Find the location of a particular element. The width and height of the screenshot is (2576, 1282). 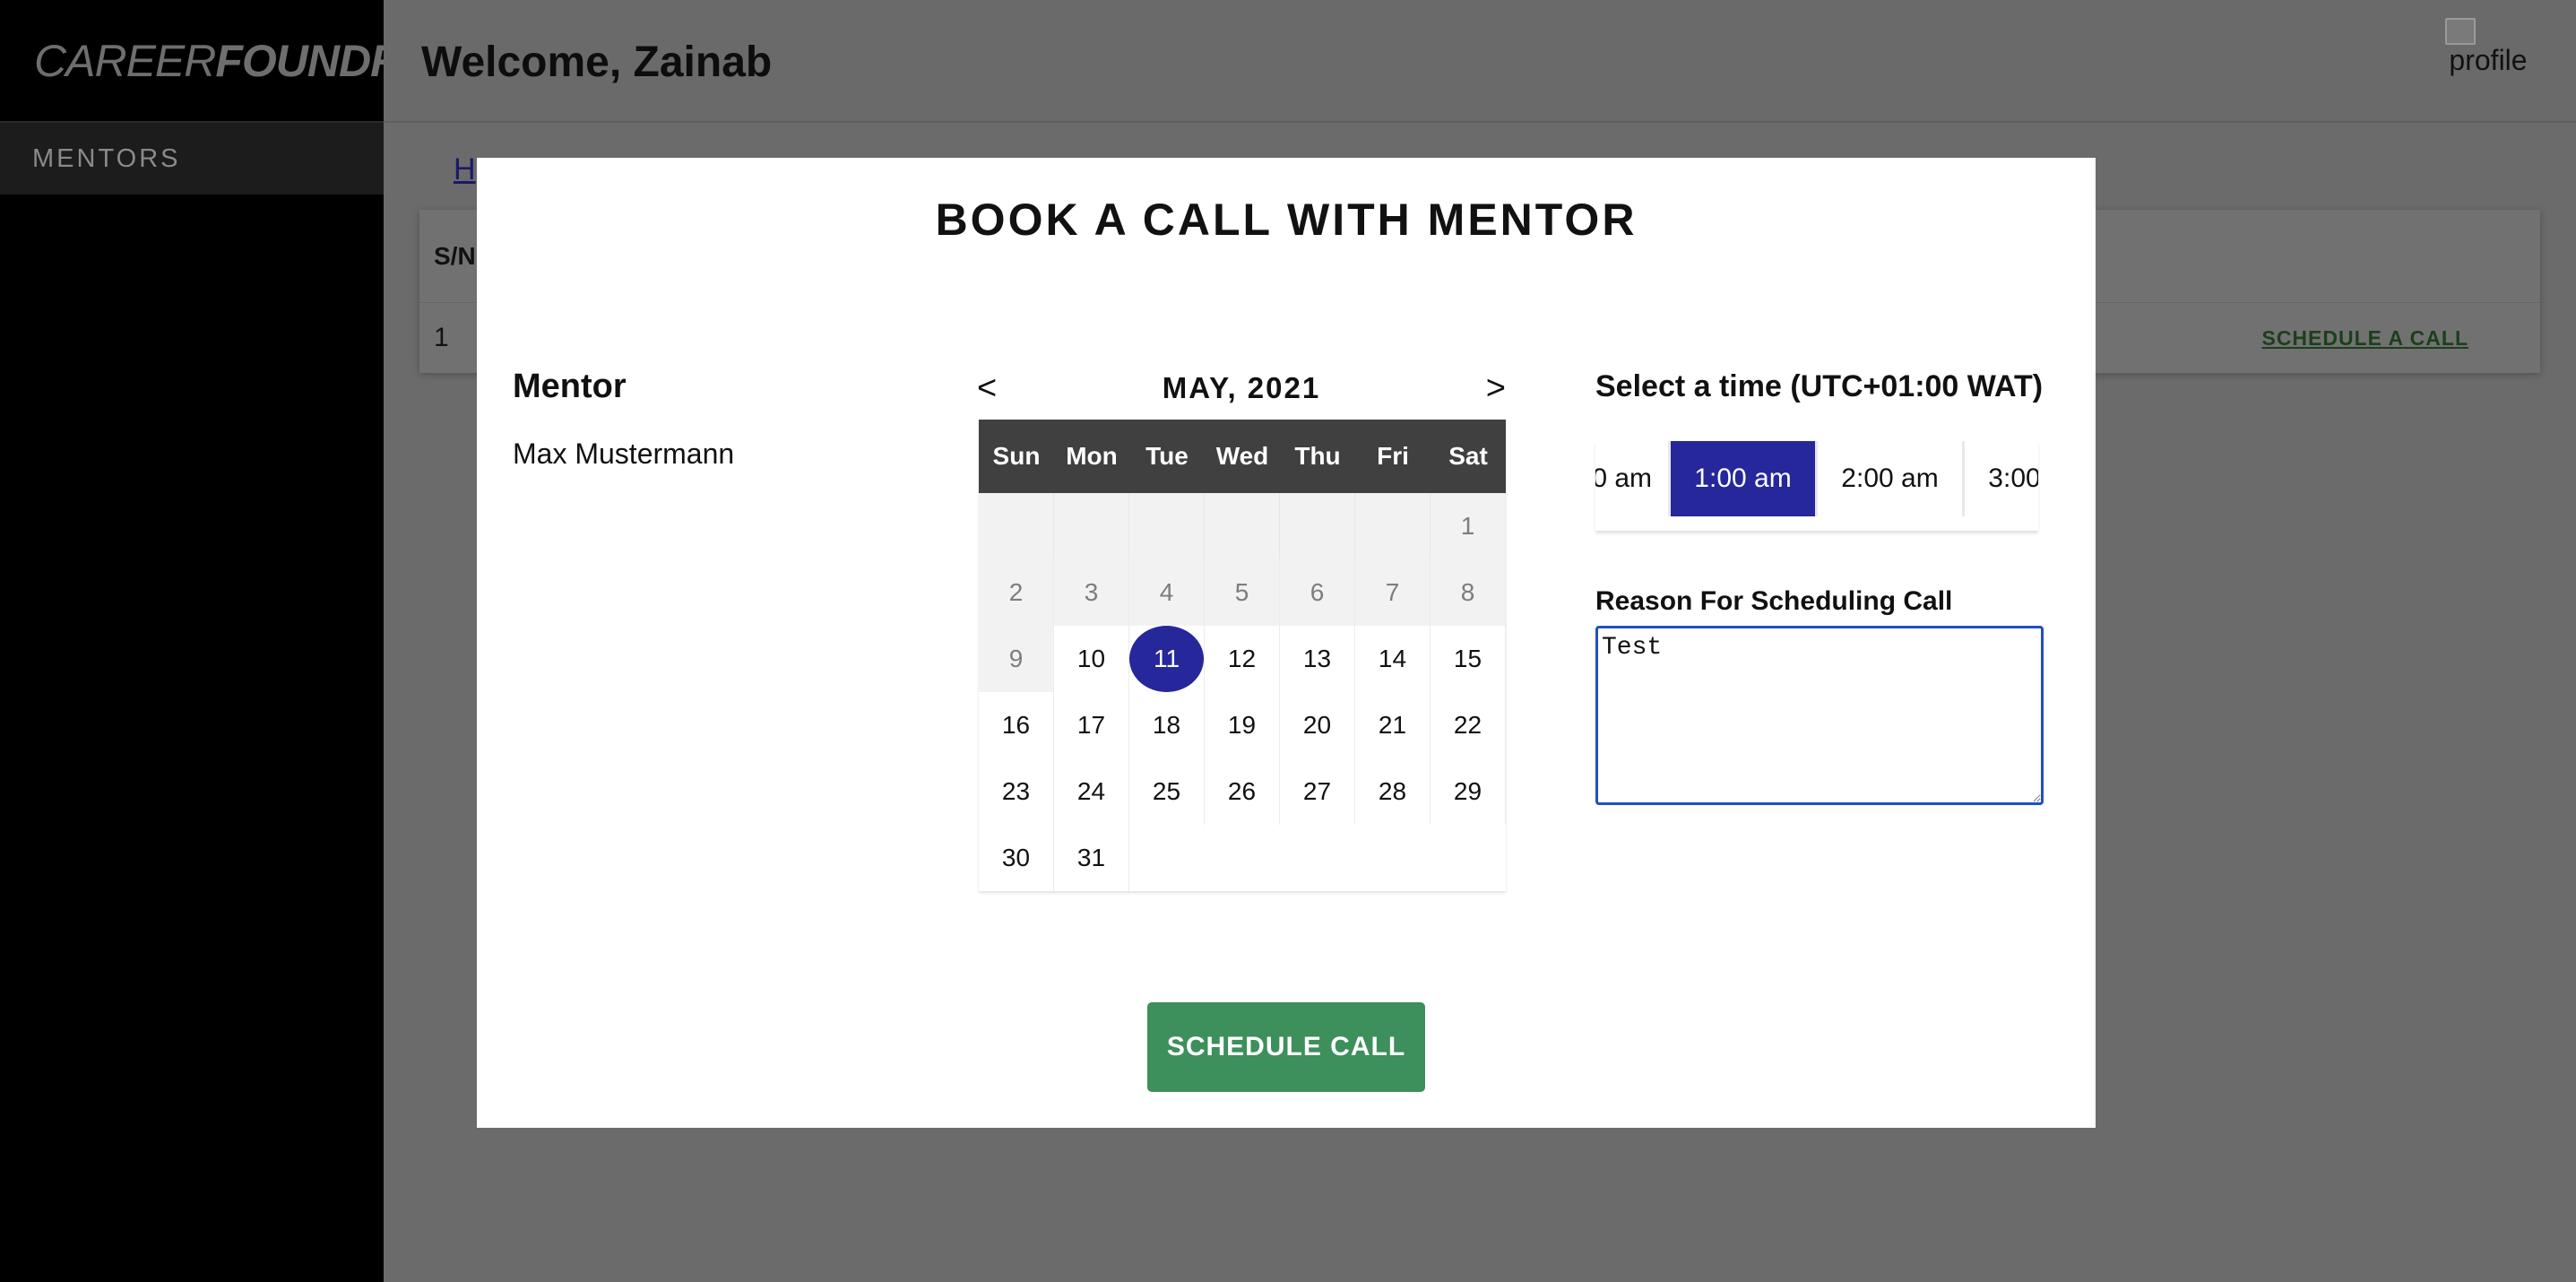

time-slot-scroller: 12:00 am1:00 am2:00 am3:00 am is located at coordinates (1816, 486).